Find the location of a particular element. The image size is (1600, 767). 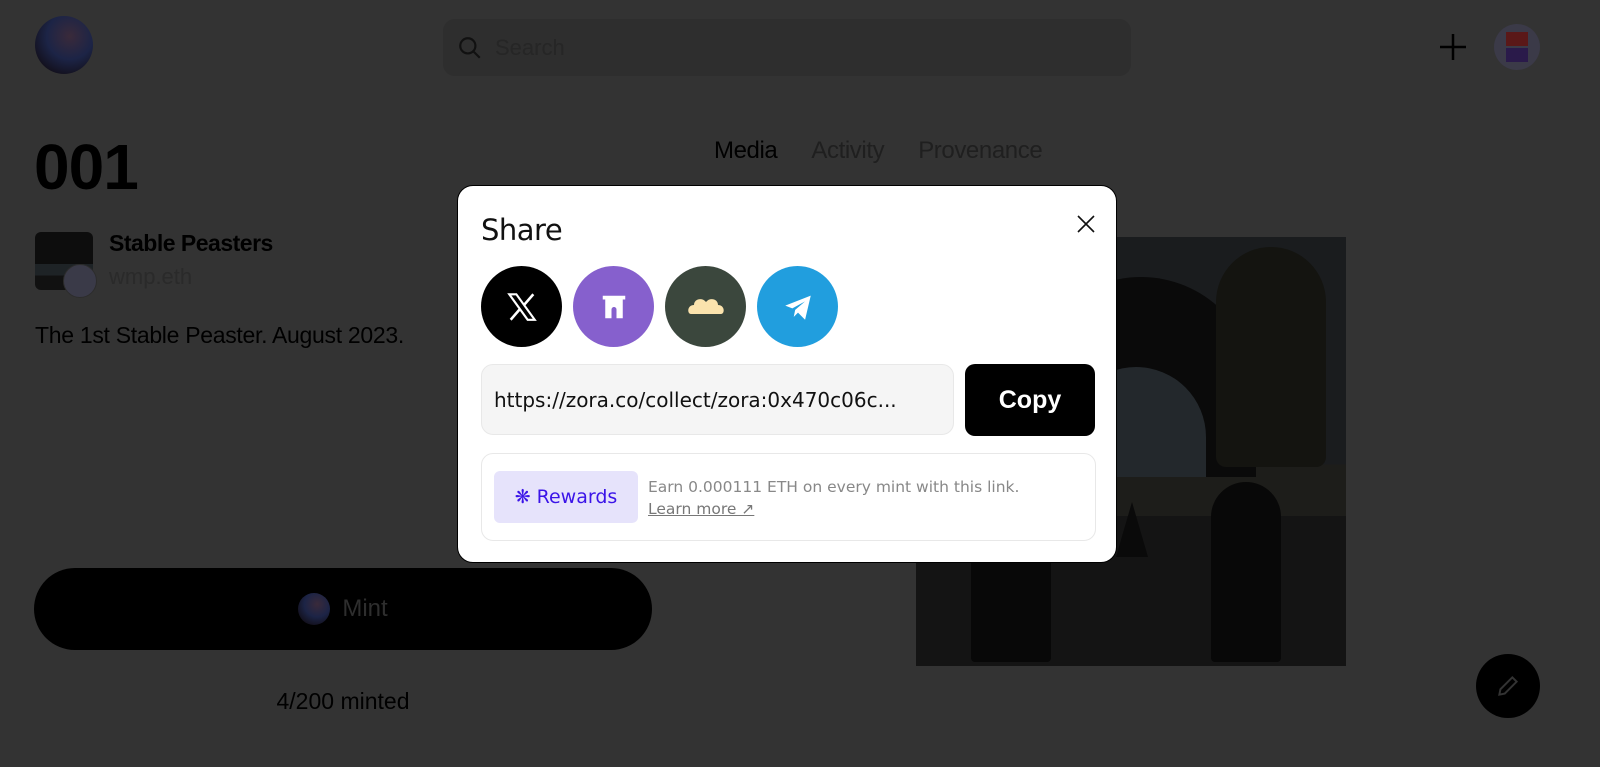

share-farcaster-button is located at coordinates (613, 306).